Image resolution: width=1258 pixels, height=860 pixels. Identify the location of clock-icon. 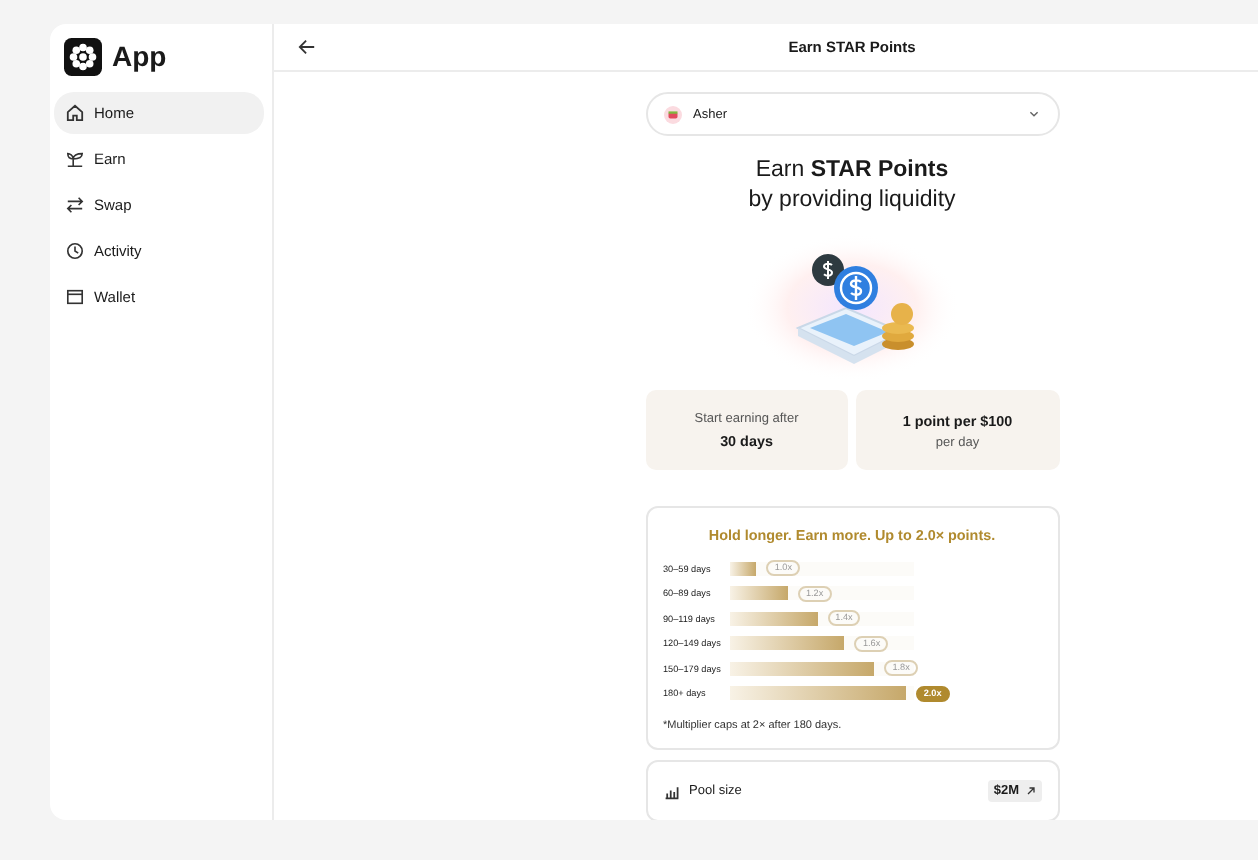
(75, 251).